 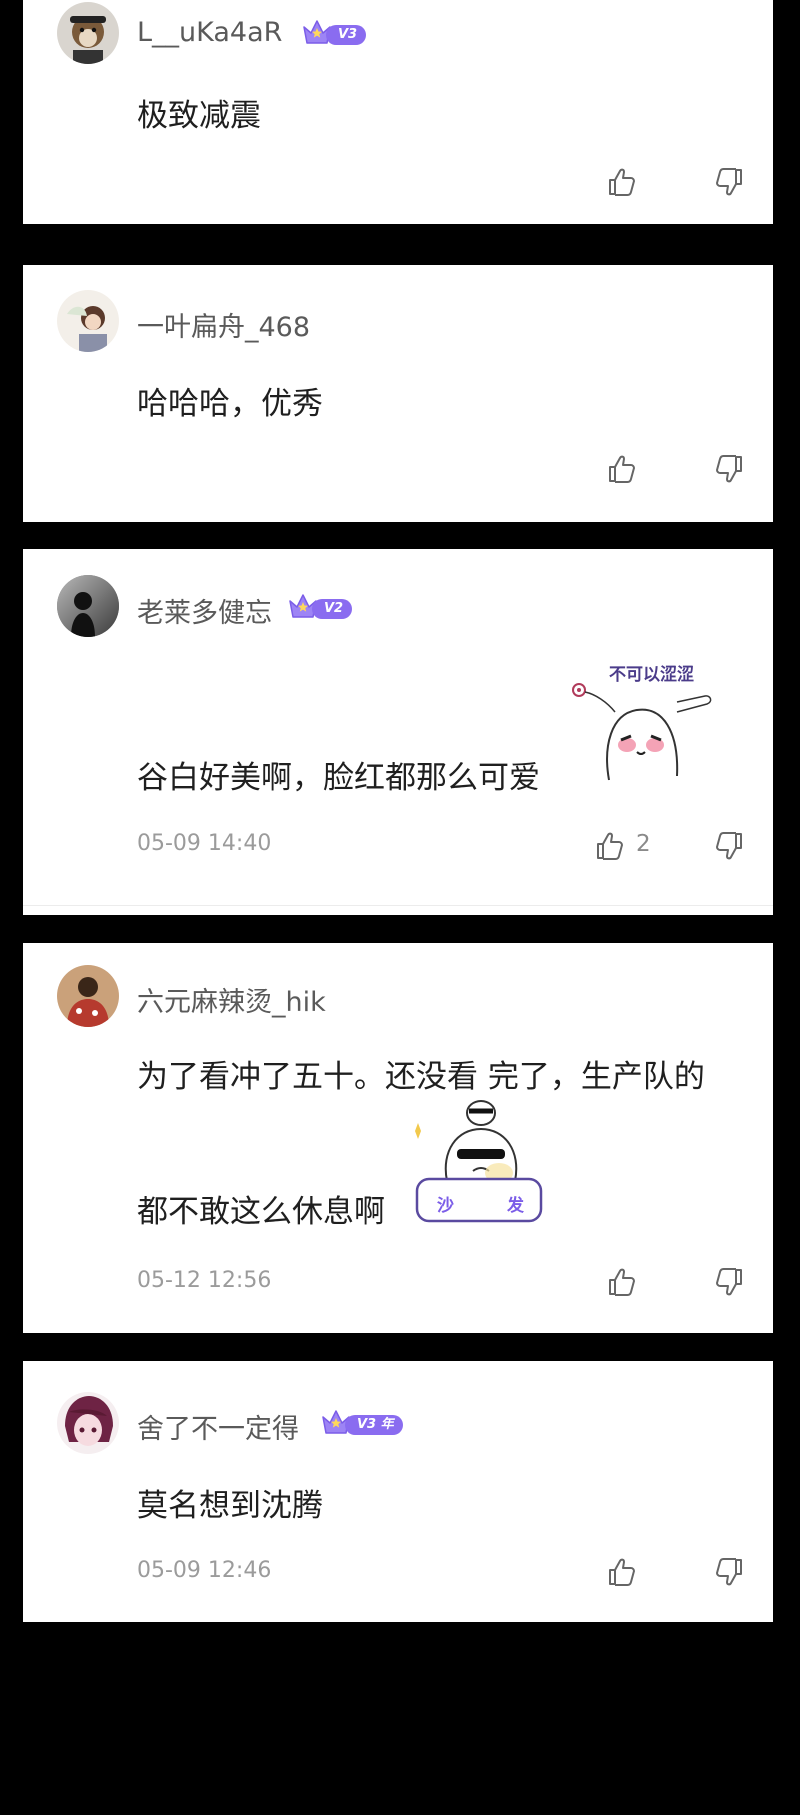 I want to click on comment-card: L__uKa4aR V3 极致减震, so click(x=398, y=112).